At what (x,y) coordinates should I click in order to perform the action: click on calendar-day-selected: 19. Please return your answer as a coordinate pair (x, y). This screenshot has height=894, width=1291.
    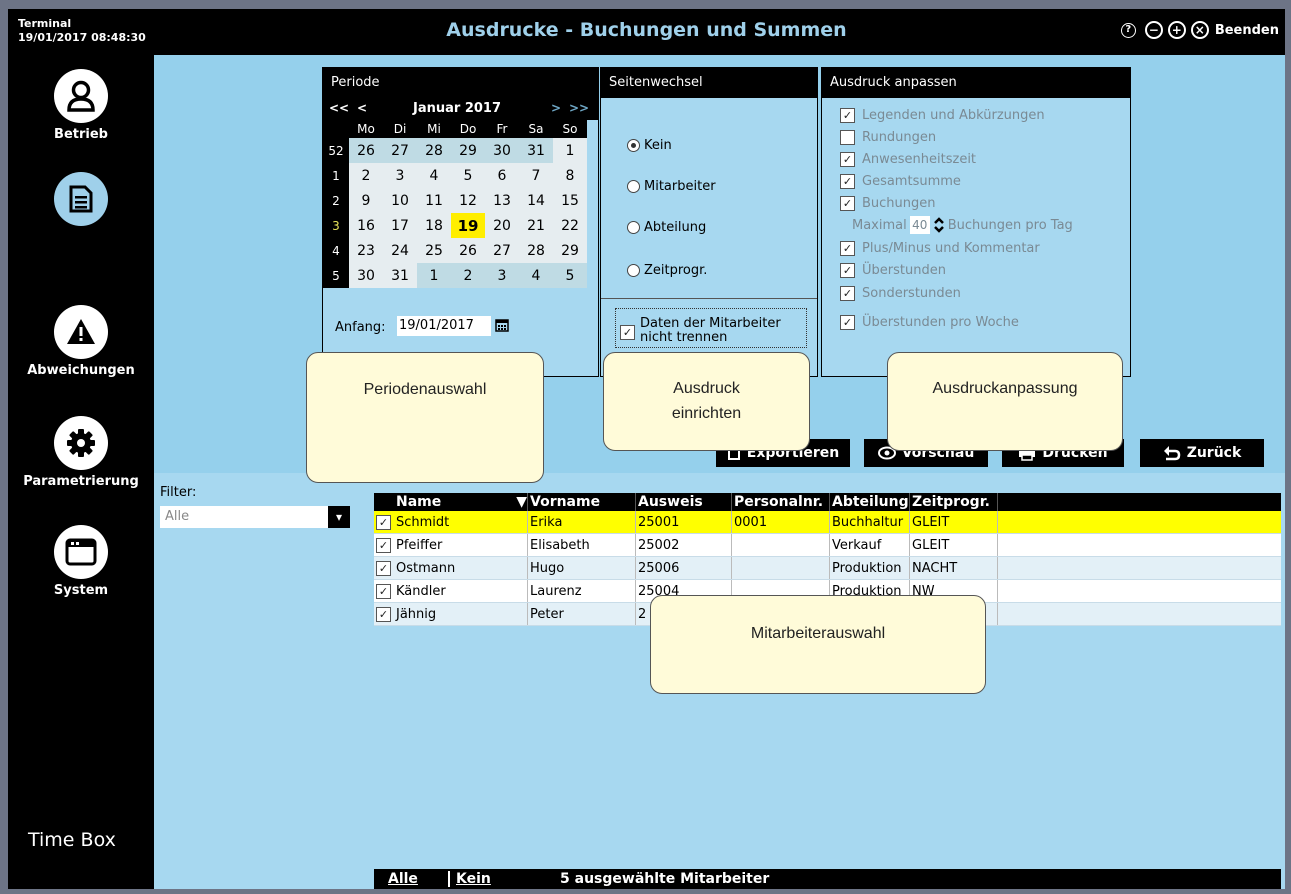
    Looking at the image, I should click on (468, 225).